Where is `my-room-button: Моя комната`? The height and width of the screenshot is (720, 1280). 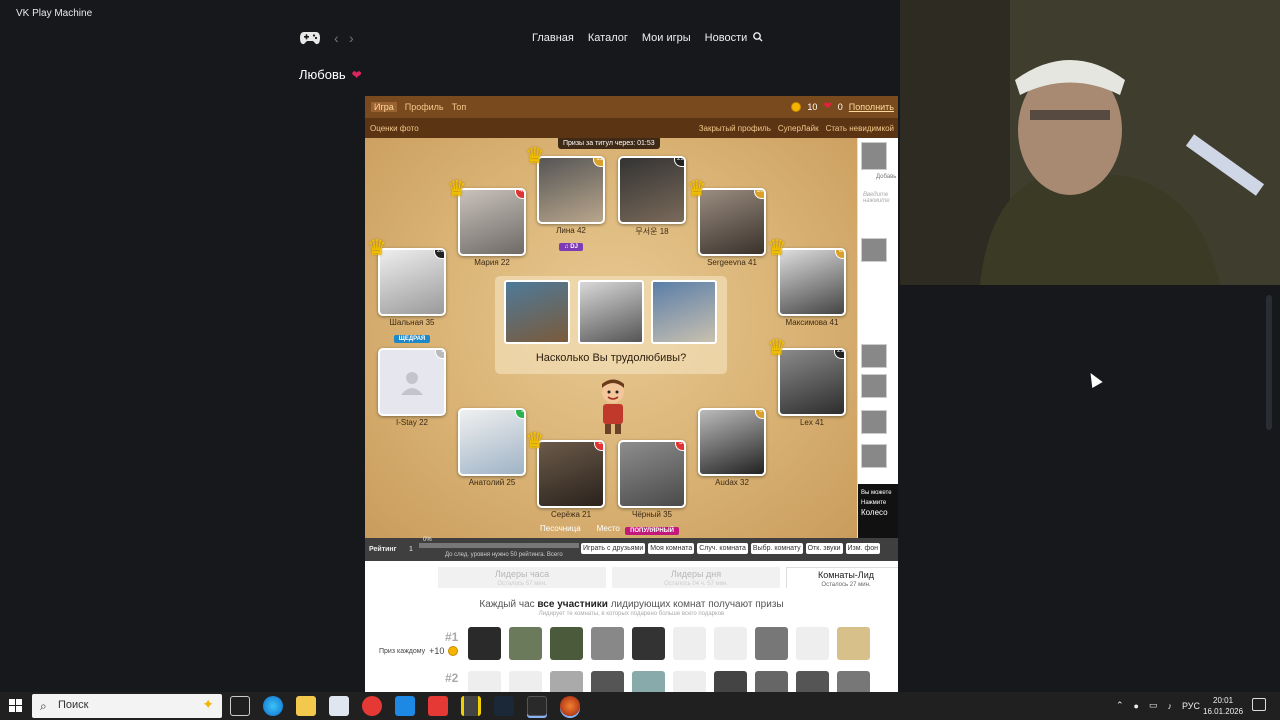 my-room-button: Моя комната is located at coordinates (671, 548).